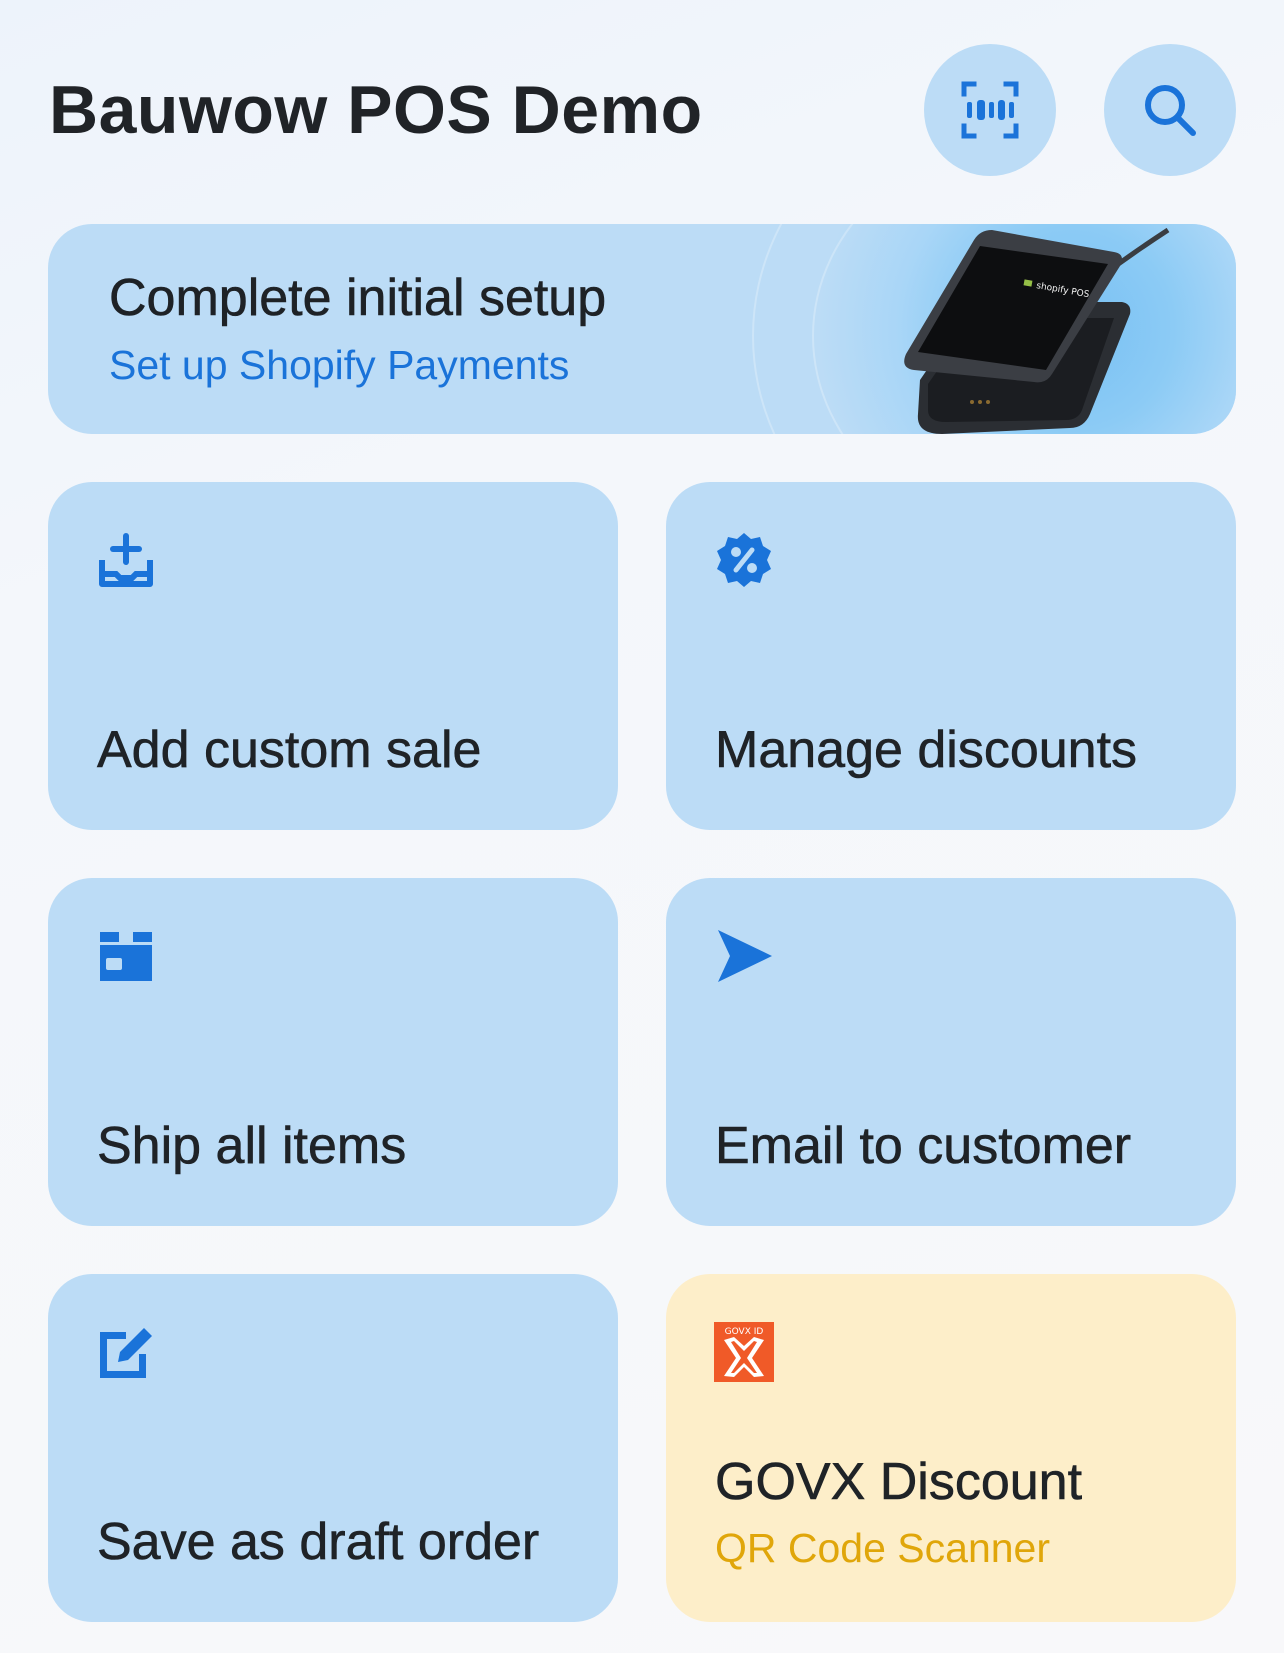 This screenshot has width=1284, height=1653. Describe the element at coordinates (926, 750) in the screenshot. I see `tile-label: Manage discounts` at that location.